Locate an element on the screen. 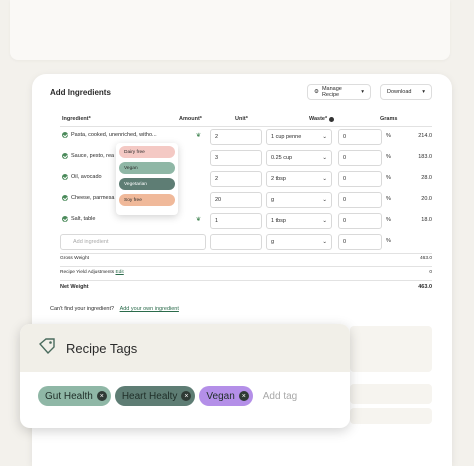  manage-recipe-button: ⚙ Manage Recipe ▾ is located at coordinates (339, 92).